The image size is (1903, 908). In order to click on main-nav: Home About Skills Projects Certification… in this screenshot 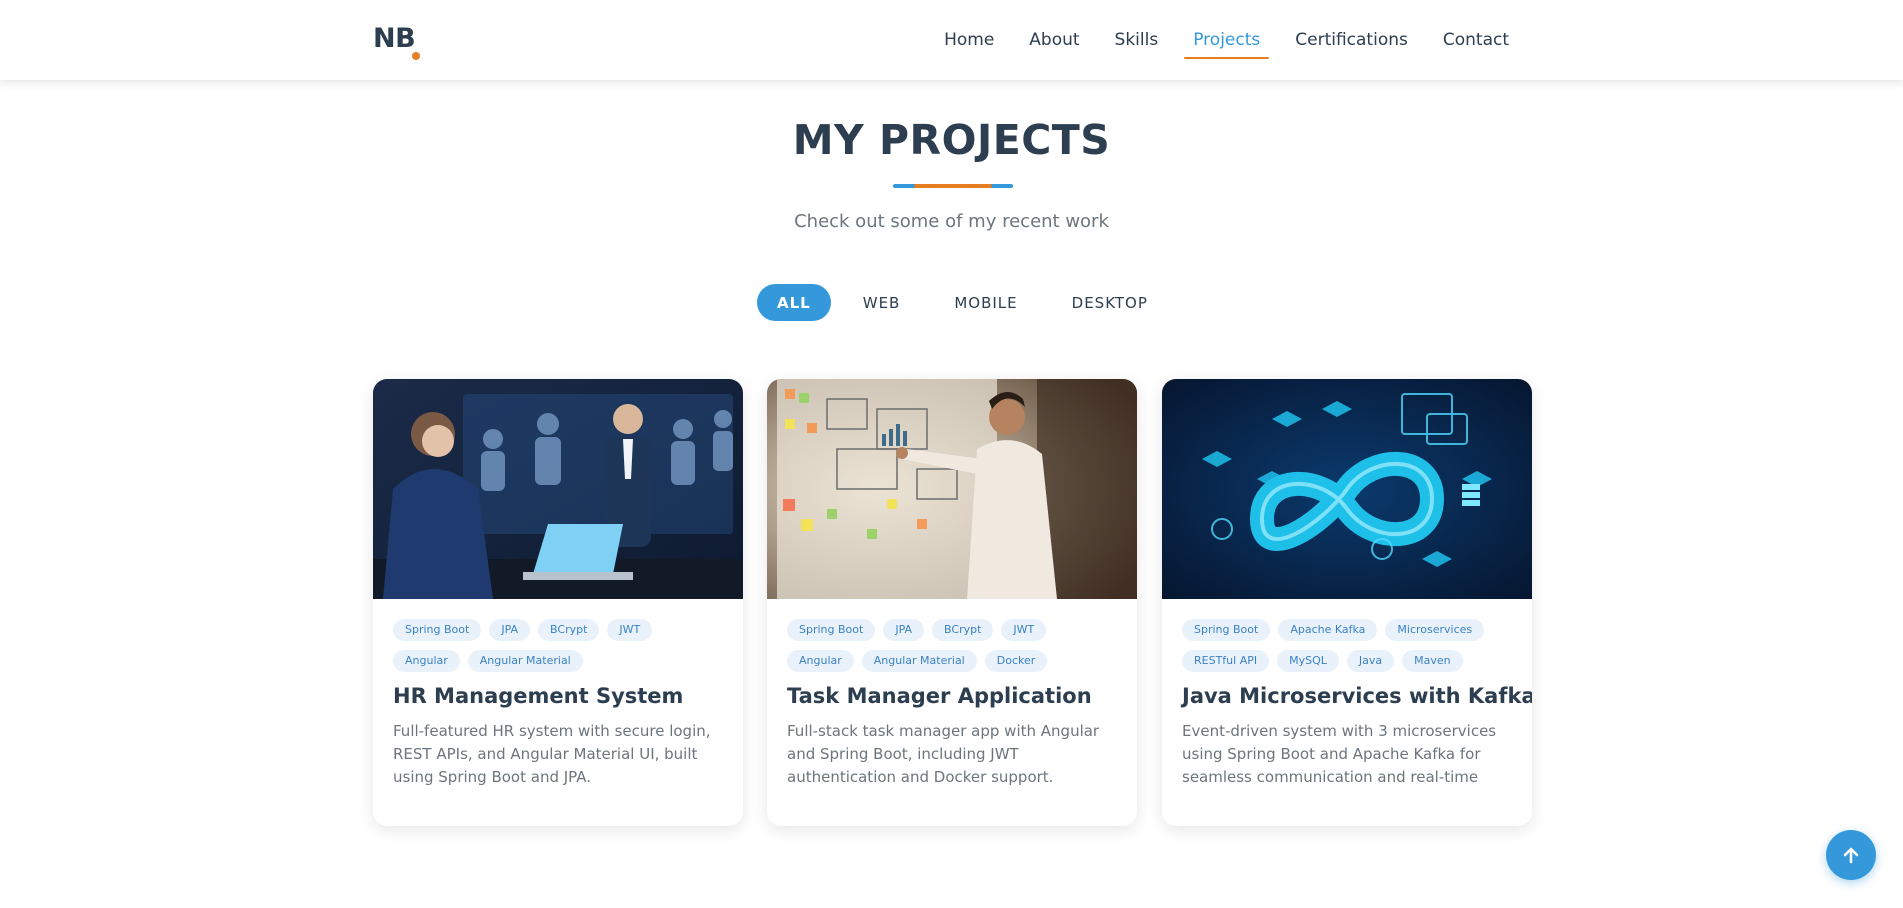, I will do `click(1218, 43)`.